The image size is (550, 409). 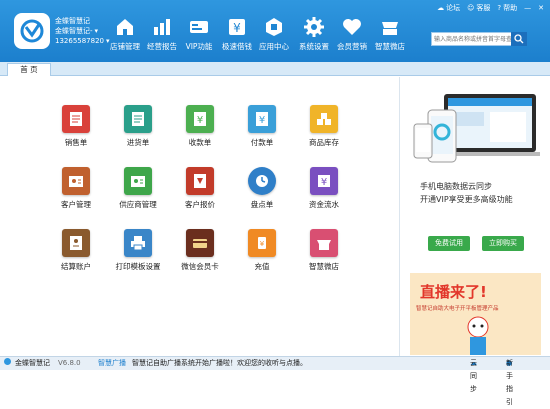 I want to click on tab-bar: 首 页, so click(x=275, y=69).